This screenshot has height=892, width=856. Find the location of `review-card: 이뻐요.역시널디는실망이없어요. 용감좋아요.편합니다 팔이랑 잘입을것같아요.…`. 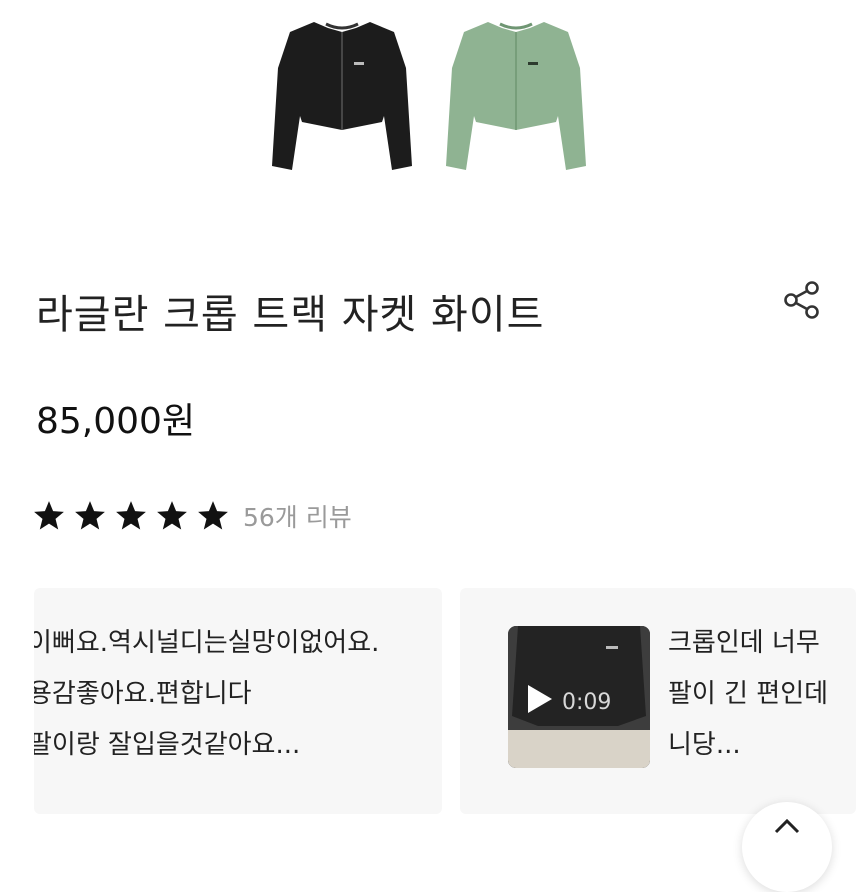

review-card: 이뻐요.역시널디는실망이없어요. 용감좋아요.편합니다 팔이랑 잘입을것같아요.… is located at coordinates (238, 701).